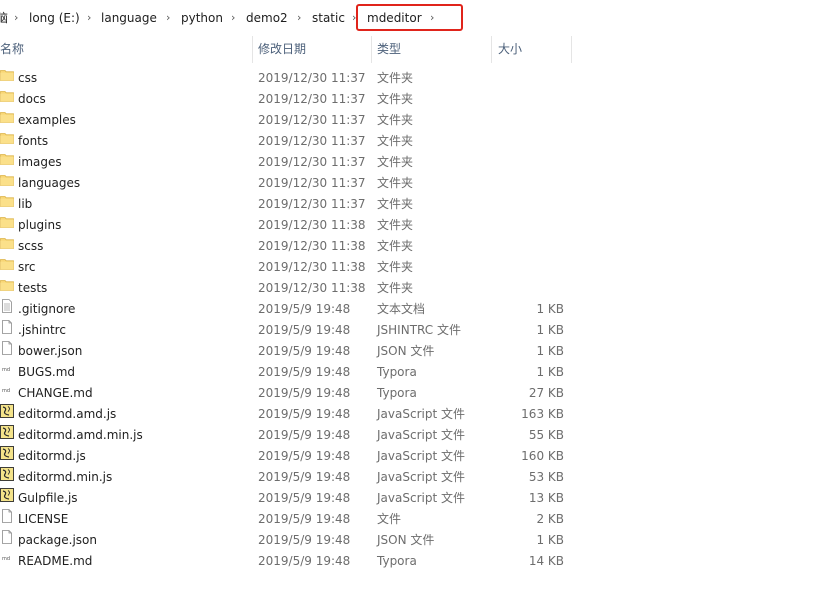 The height and width of the screenshot is (589, 831). What do you see at coordinates (129, 18) in the screenshot?
I see `breadcrumb-item-language: language` at bounding box center [129, 18].